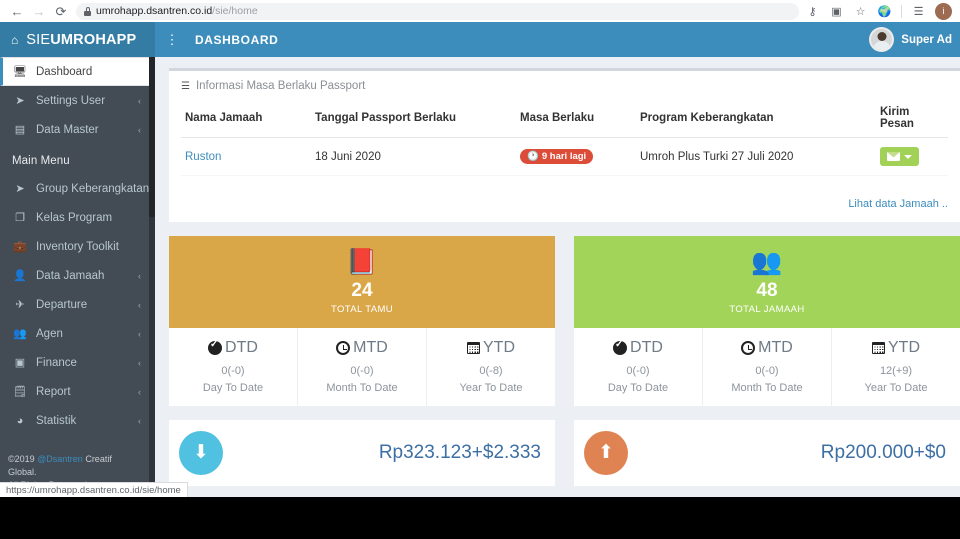 This screenshot has width=960, height=539. I want to click on metric-subtitle: Year To Date, so click(896, 387).